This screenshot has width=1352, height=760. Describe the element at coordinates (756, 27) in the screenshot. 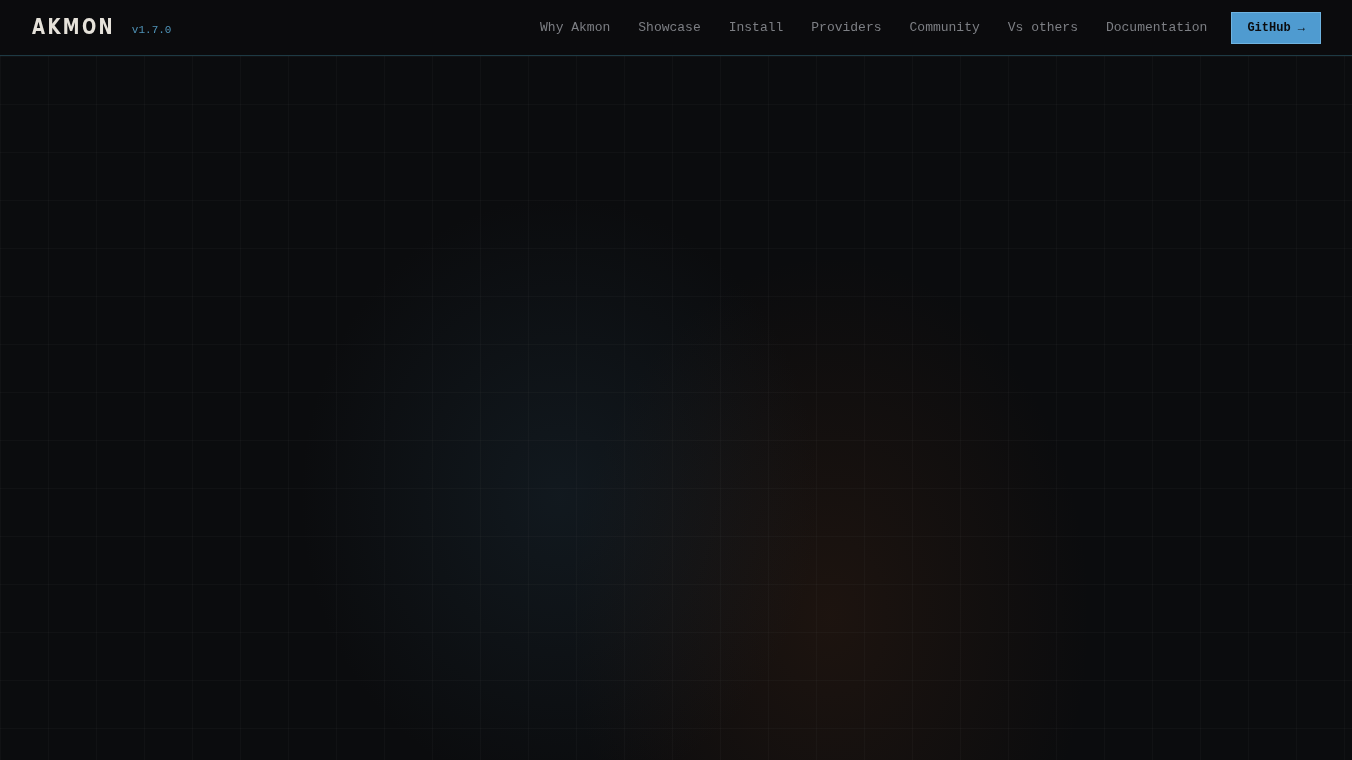

I see `nav-link: Install` at that location.